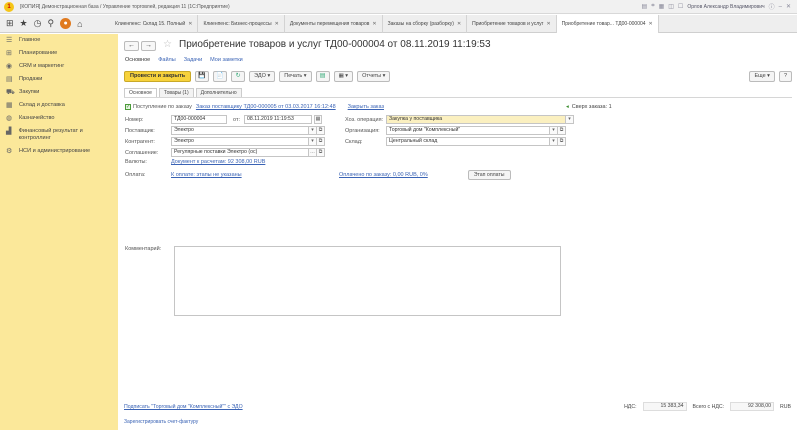  I want to click on number-field: ТД00-000004, so click(199, 119).